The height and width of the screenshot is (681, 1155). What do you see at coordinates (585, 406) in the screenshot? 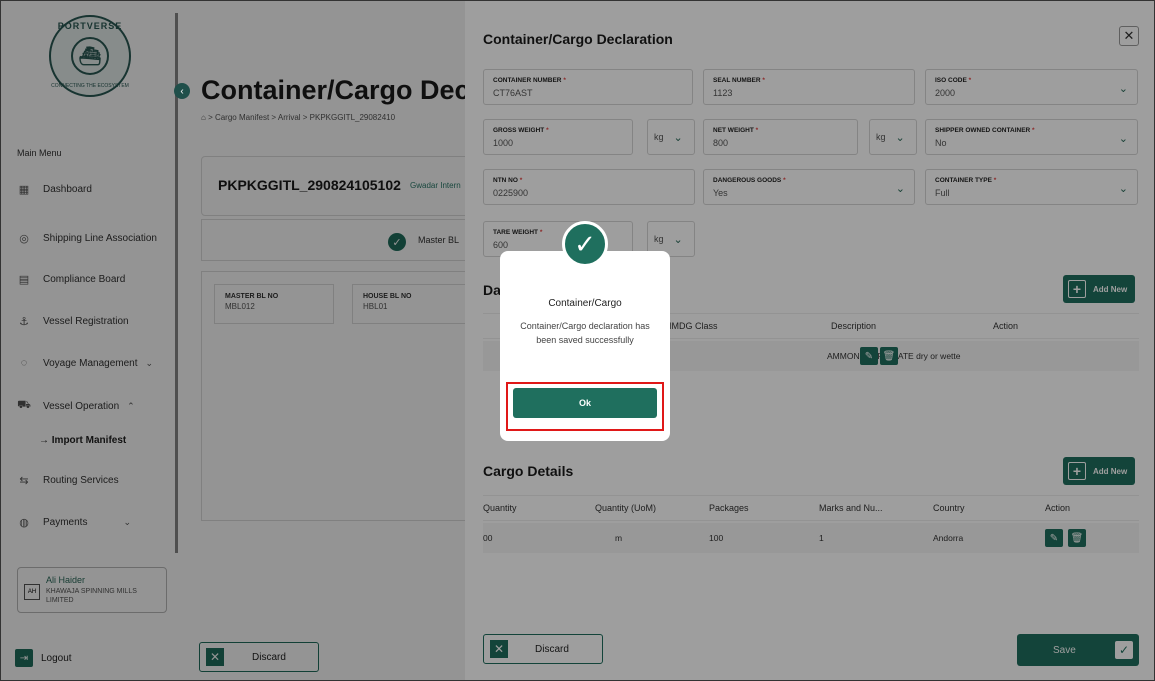
I see `ok-button-highlight` at bounding box center [585, 406].